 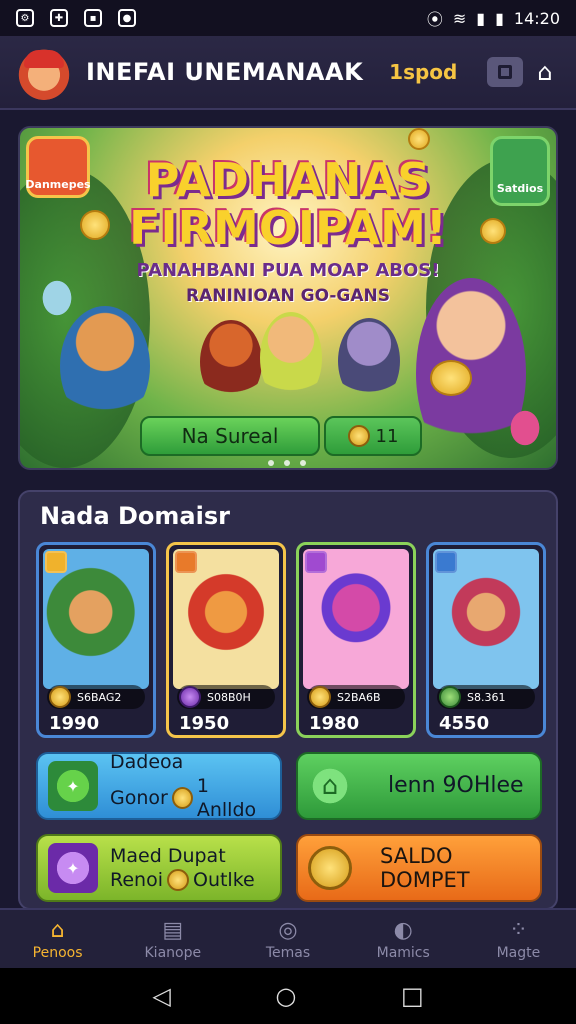 What do you see at coordinates (127, 18) in the screenshot?
I see `app-notification-icon: ●` at bounding box center [127, 18].